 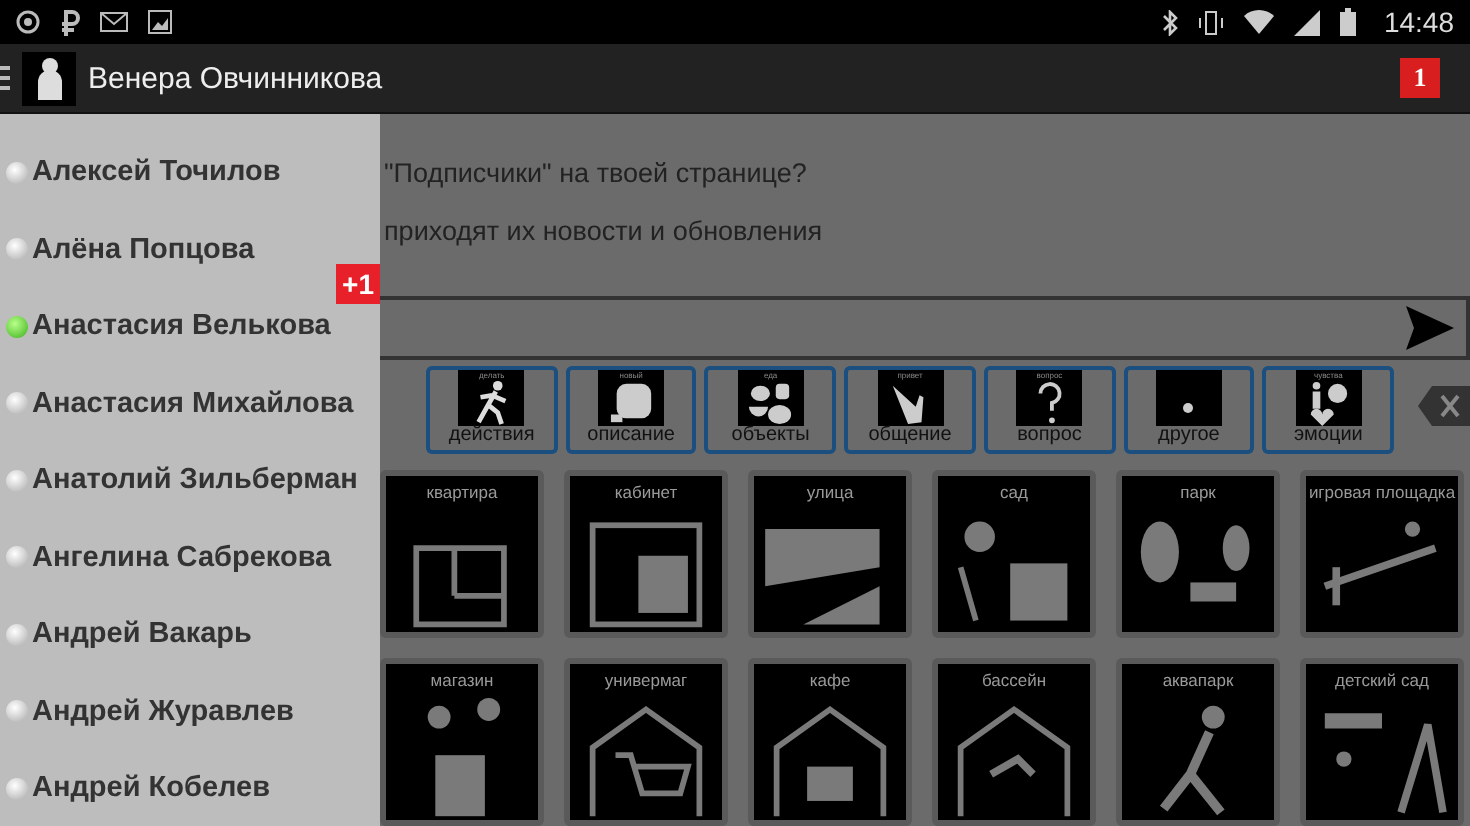 What do you see at coordinates (358, 284) in the screenshot?
I see `unread-badge: +1` at bounding box center [358, 284].